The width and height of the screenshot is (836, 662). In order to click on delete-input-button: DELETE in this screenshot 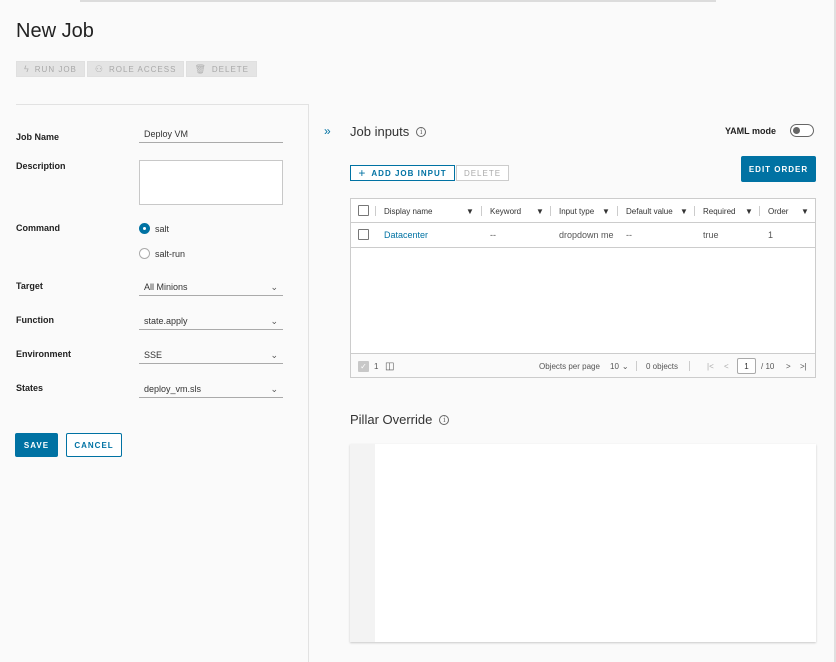, I will do `click(482, 173)`.